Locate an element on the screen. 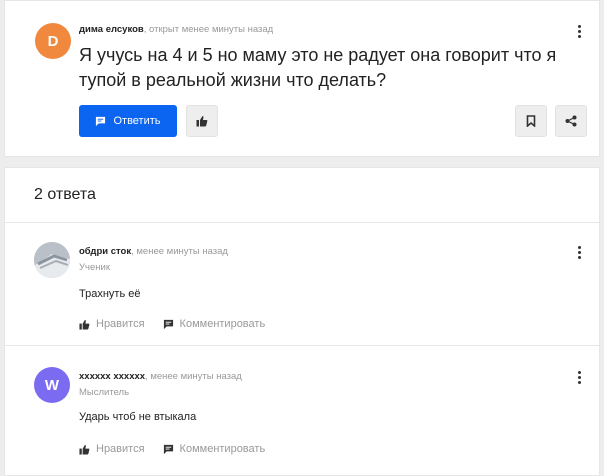 The height and width of the screenshot is (476, 604). bookmark-button is located at coordinates (531, 121).